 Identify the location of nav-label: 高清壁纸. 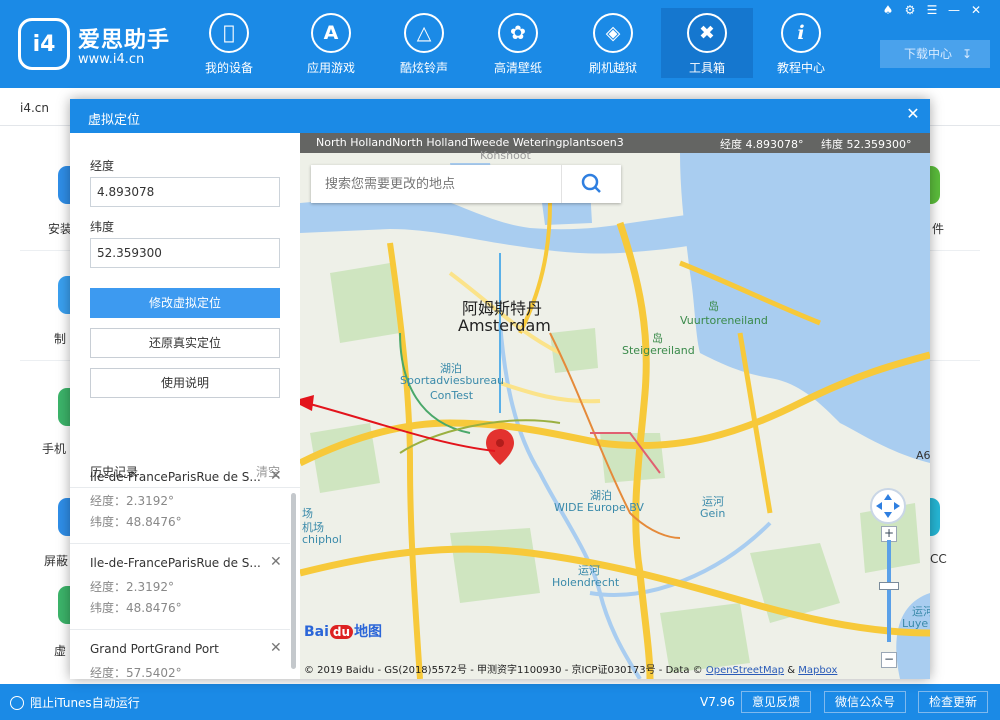
(517, 68).